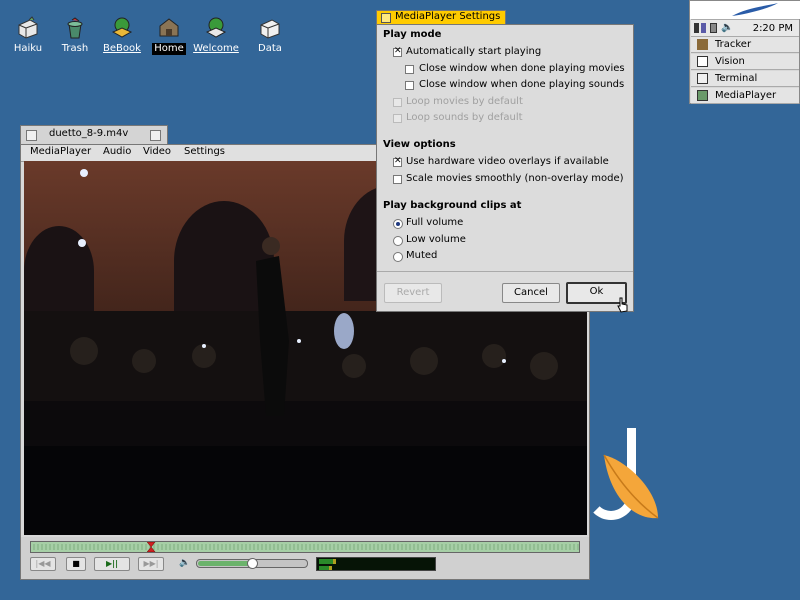 The height and width of the screenshot is (600, 800). I want to click on trash-icon, so click(75, 28).